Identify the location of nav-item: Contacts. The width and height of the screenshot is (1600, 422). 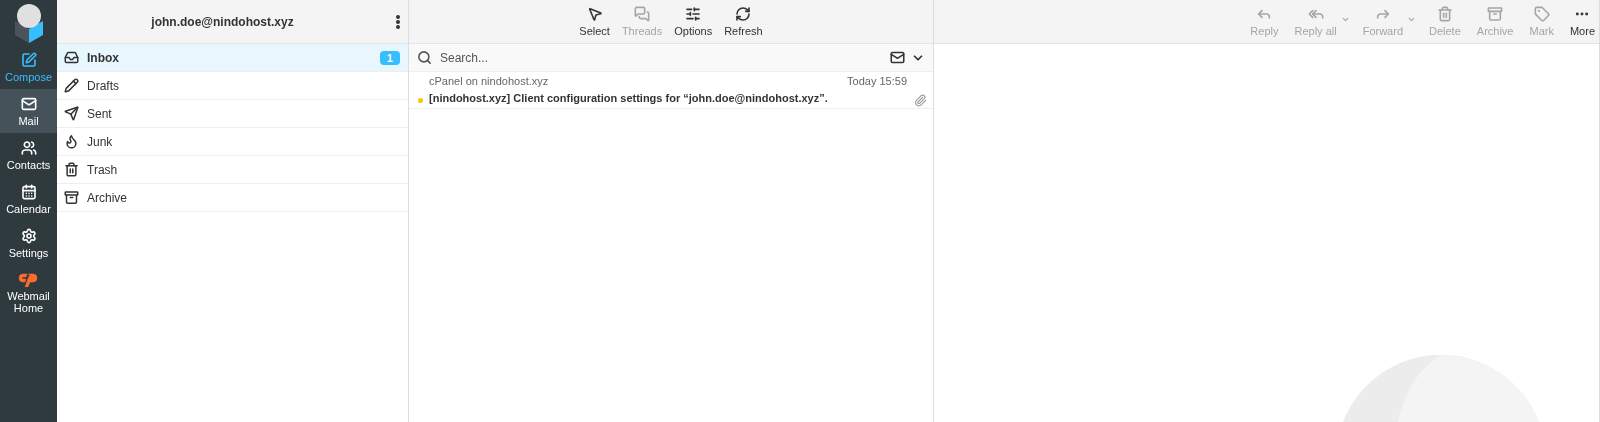
(28, 155).